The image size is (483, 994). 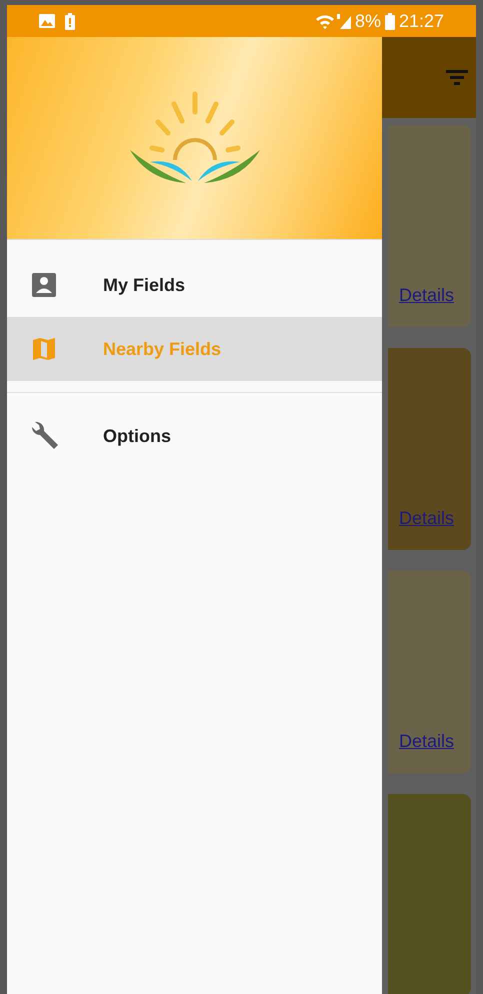 What do you see at coordinates (421, 21) in the screenshot?
I see `clock: 21:27` at bounding box center [421, 21].